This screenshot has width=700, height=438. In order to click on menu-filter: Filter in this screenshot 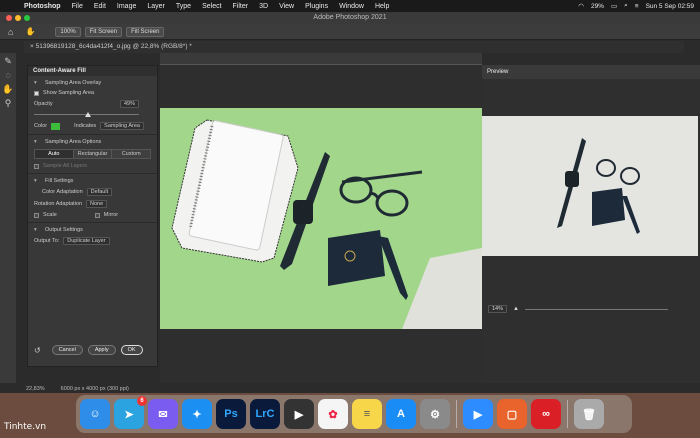, I will do `click(241, 6)`.